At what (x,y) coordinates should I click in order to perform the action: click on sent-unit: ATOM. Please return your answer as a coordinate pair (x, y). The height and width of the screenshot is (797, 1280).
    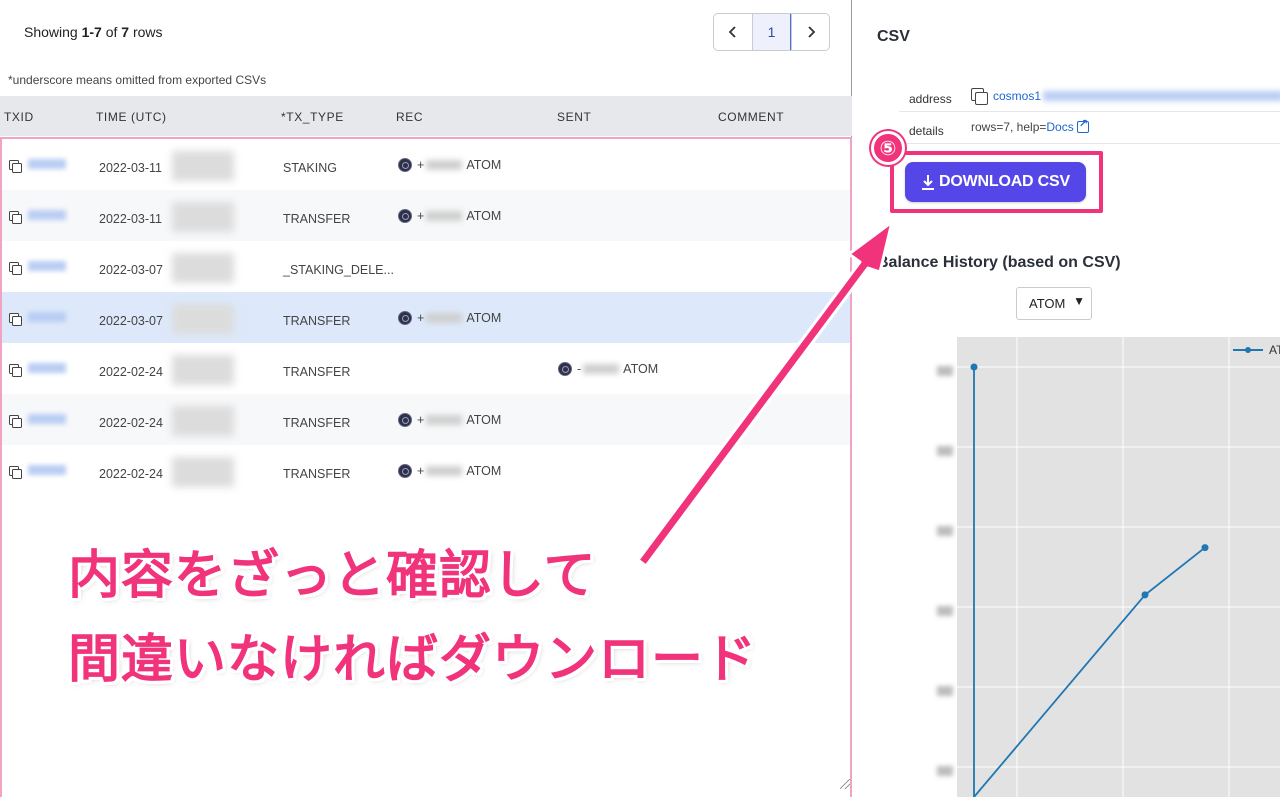
    Looking at the image, I should click on (641, 369).